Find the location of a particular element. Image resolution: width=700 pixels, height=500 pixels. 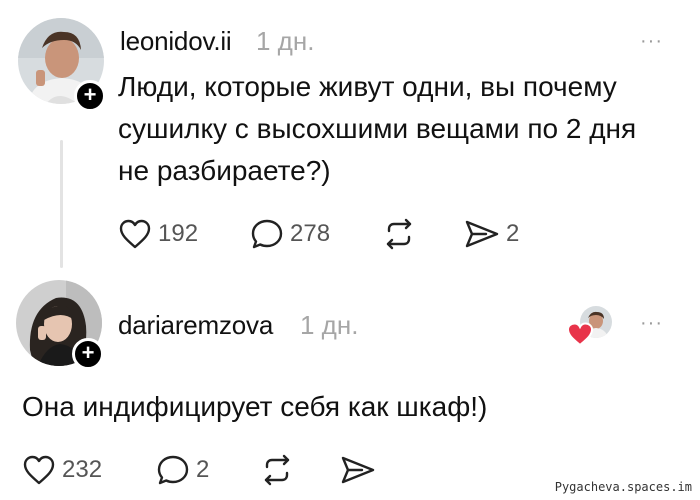

watermark: Pygacheva.spaces.im is located at coordinates (623, 487).